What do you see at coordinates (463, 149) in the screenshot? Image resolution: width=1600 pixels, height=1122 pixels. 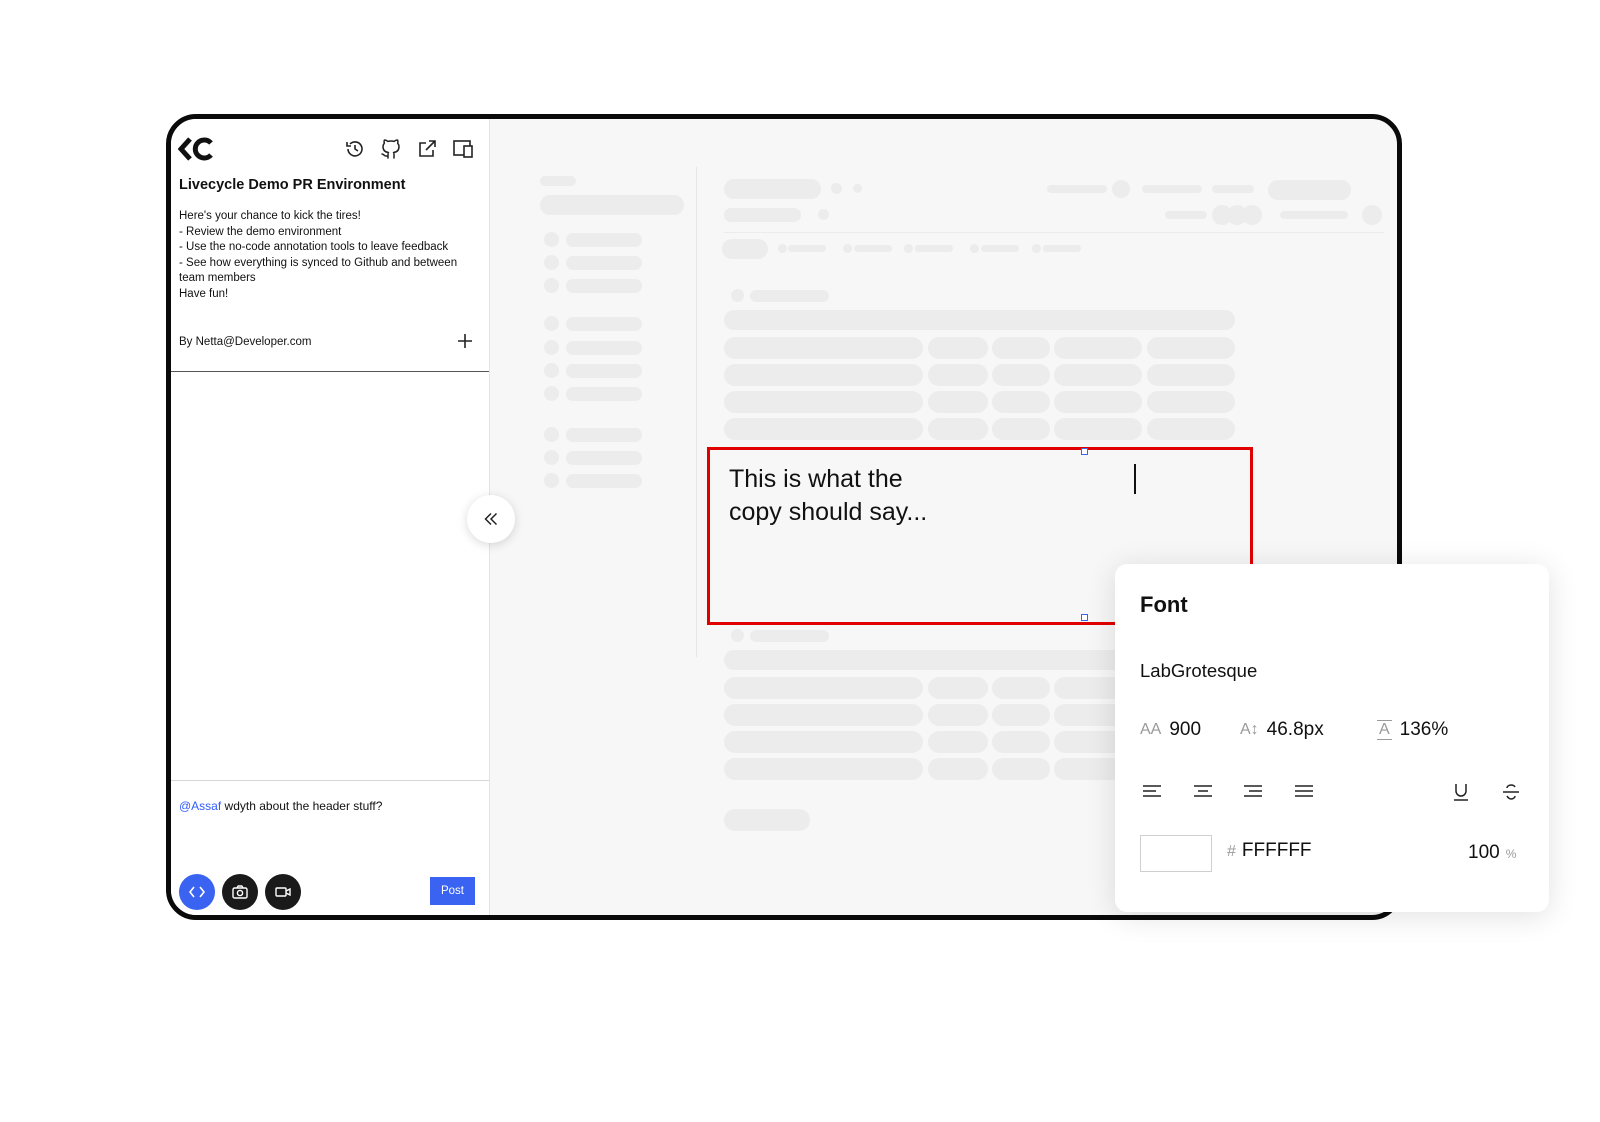 I see `devices-icon` at bounding box center [463, 149].